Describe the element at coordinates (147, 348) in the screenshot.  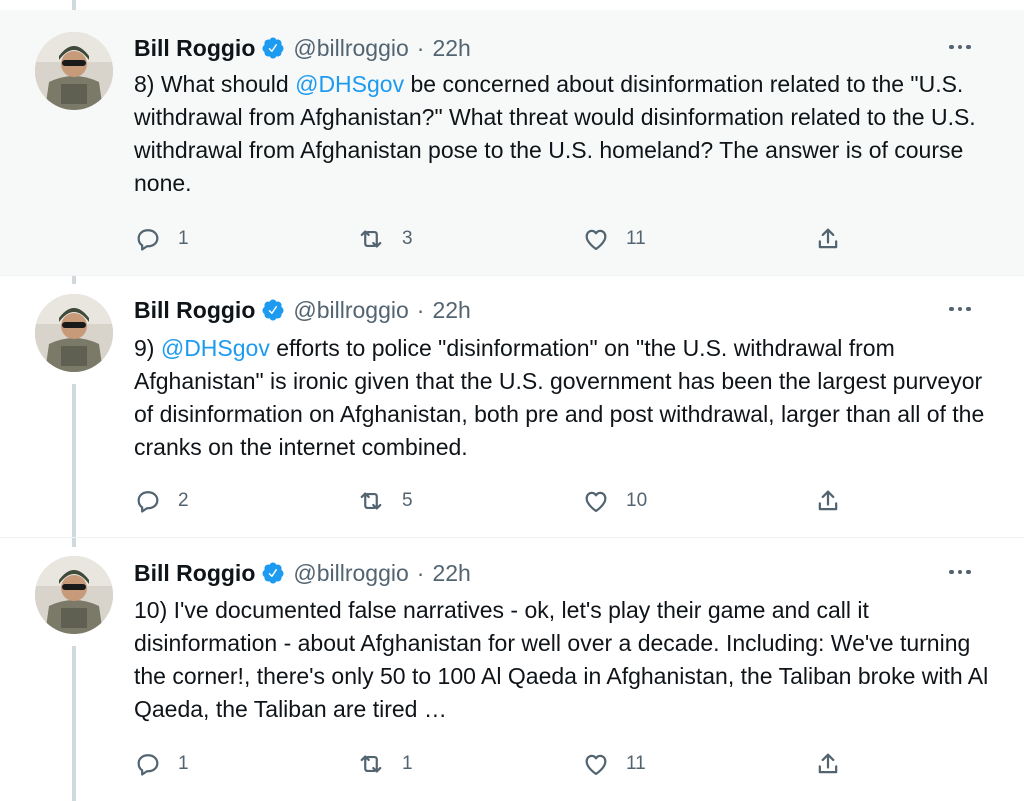
I see `text-segment: 9)` at that location.